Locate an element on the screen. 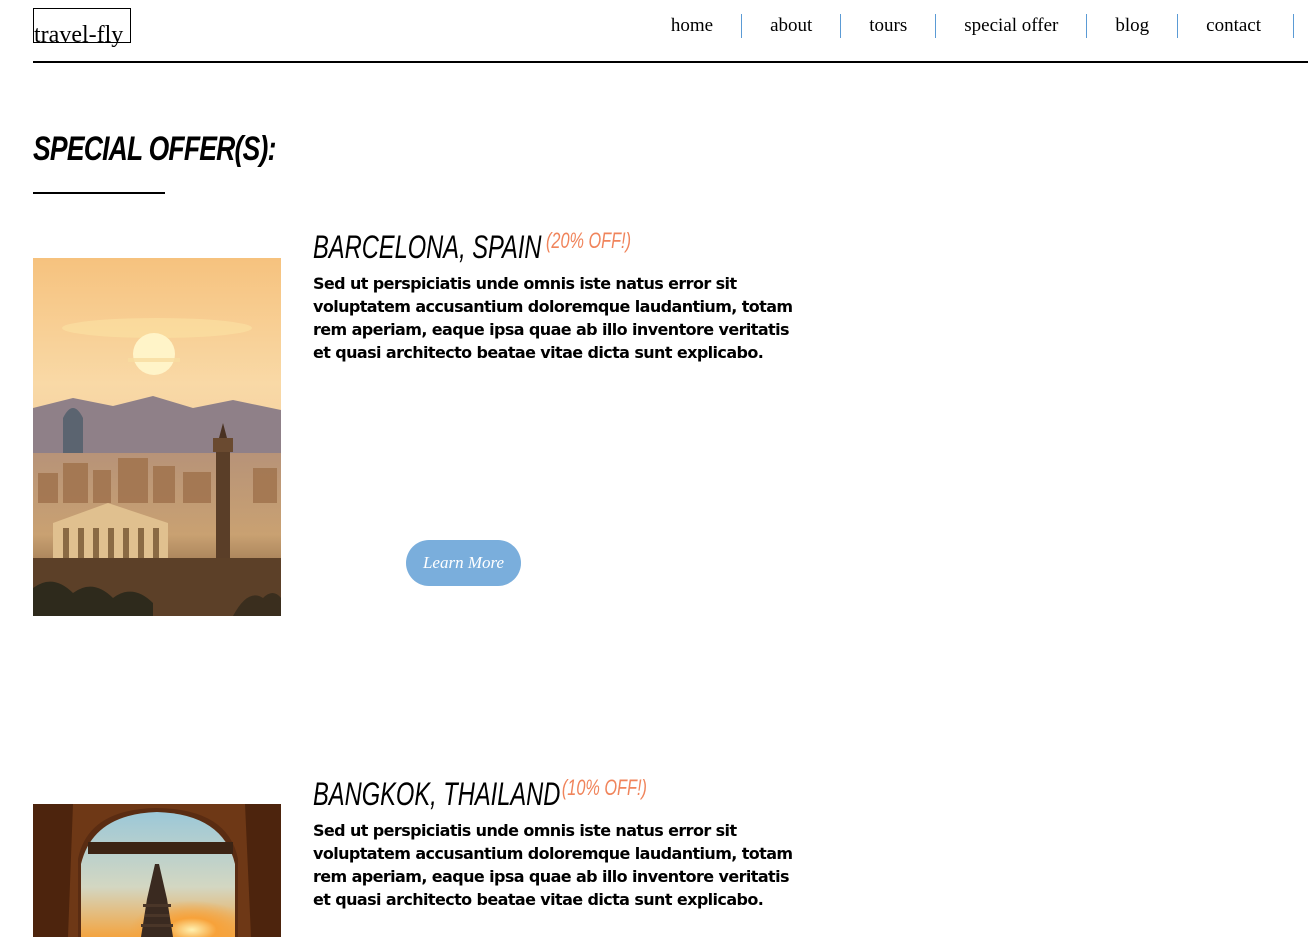  offer-photo-barcelona is located at coordinates (157, 437).